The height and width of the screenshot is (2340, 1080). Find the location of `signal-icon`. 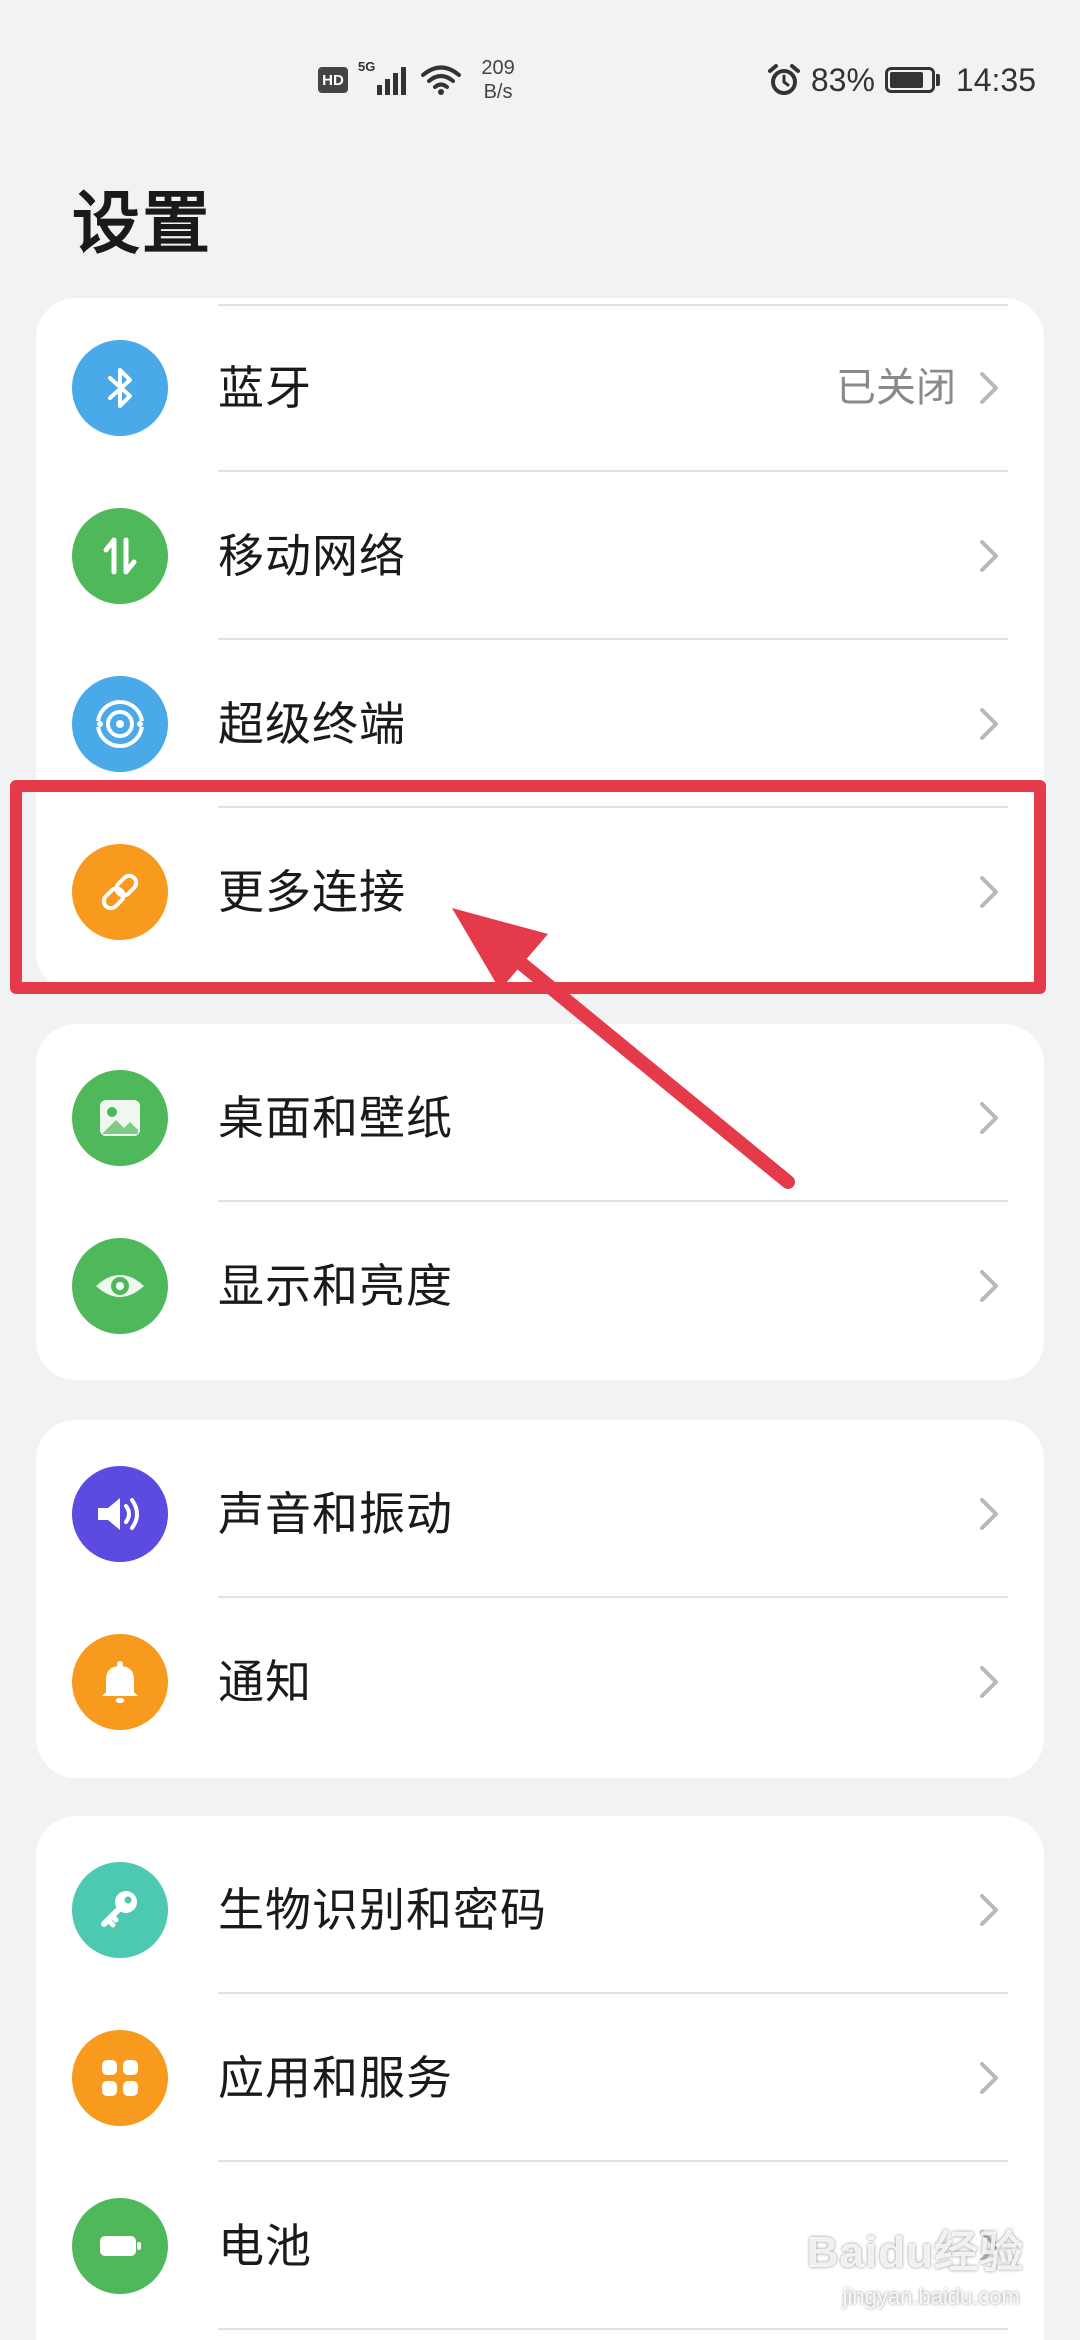

signal-icon is located at coordinates (392, 81).